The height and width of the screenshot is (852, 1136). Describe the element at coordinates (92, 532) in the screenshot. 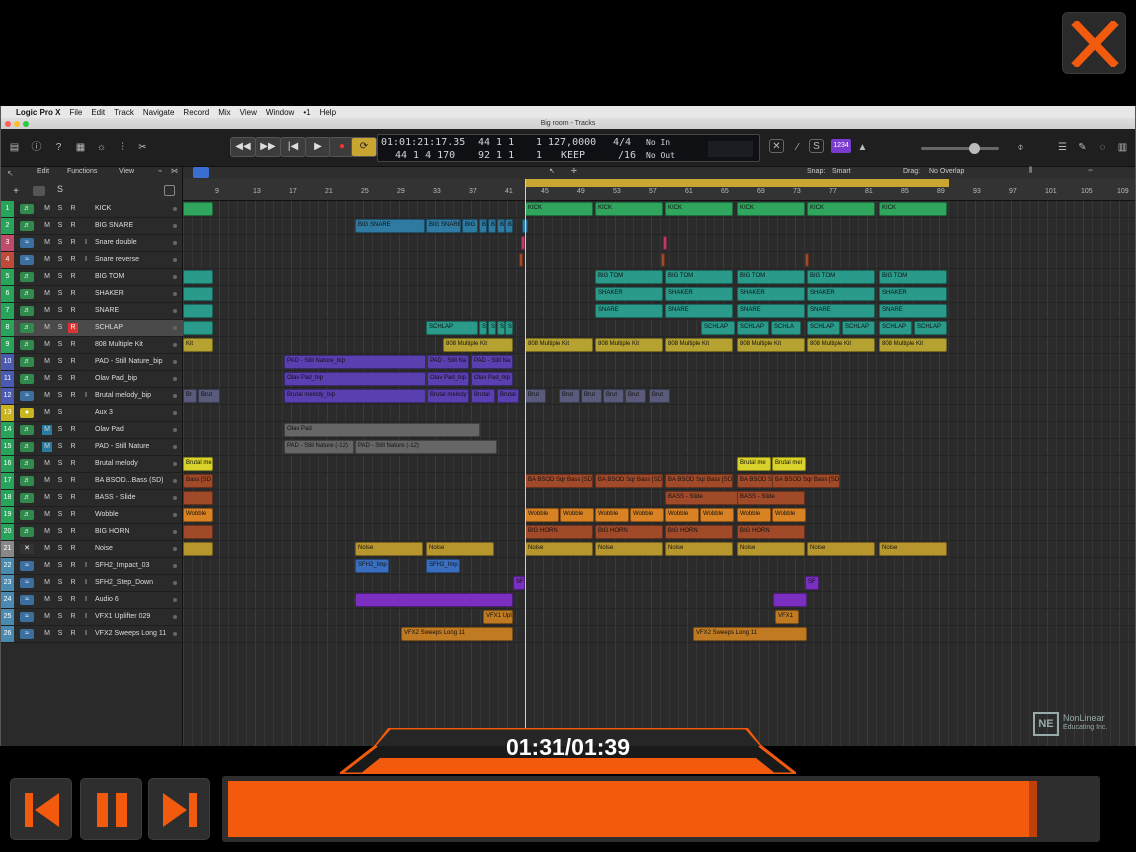

I see `track-header: 20 ♬ M S R BIG HORN` at that location.